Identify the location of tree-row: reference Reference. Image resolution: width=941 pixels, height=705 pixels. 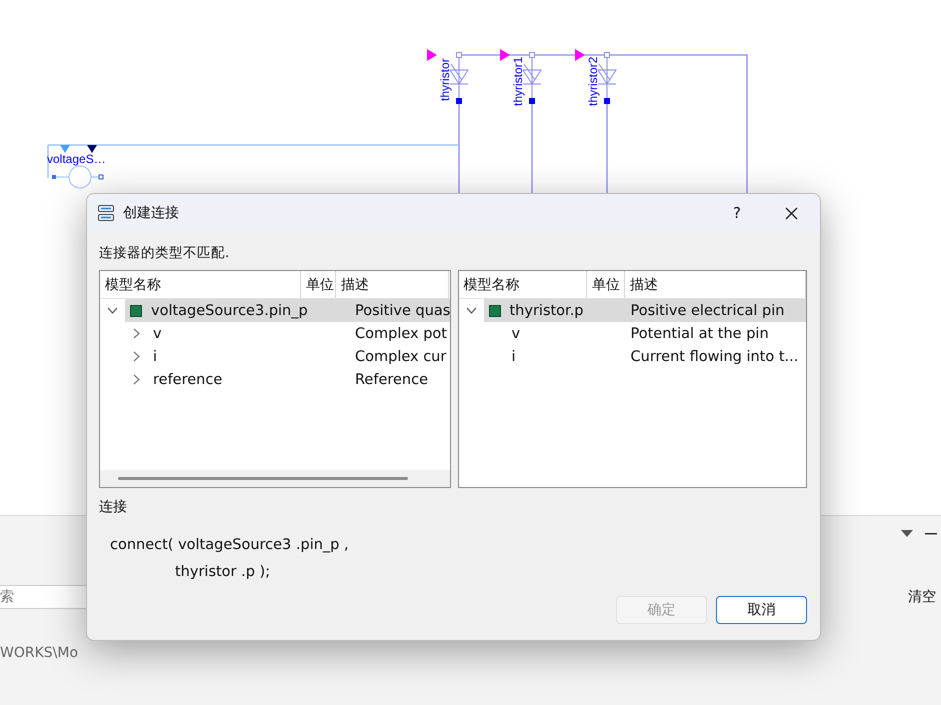
(287, 379).